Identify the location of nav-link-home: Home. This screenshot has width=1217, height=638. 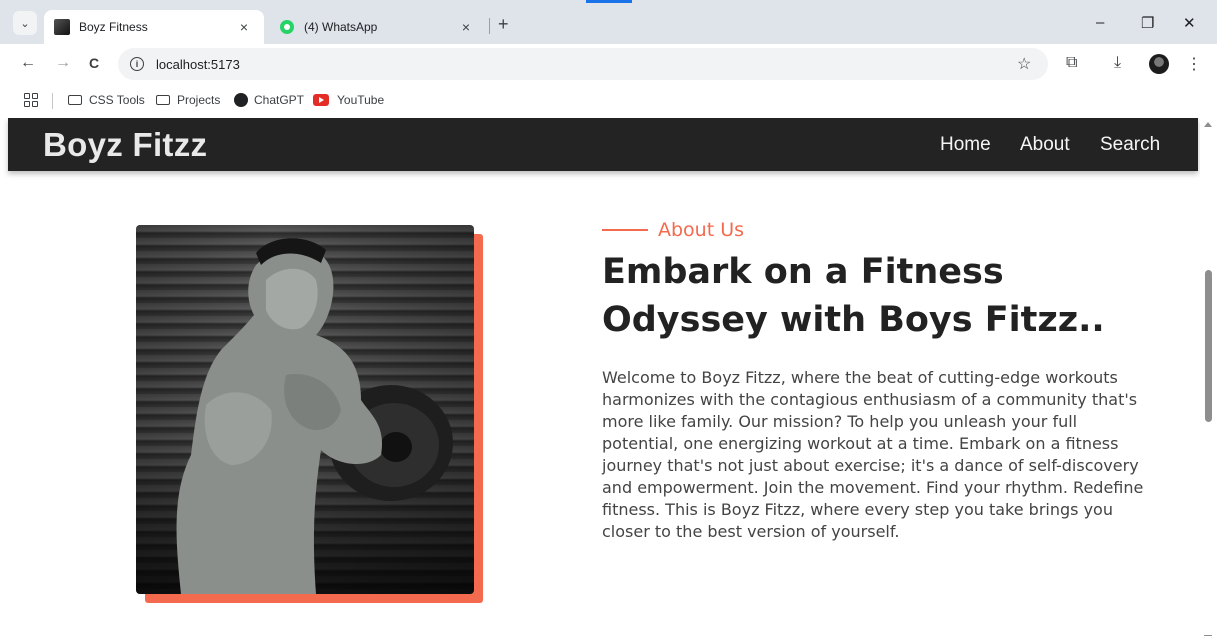
(965, 145).